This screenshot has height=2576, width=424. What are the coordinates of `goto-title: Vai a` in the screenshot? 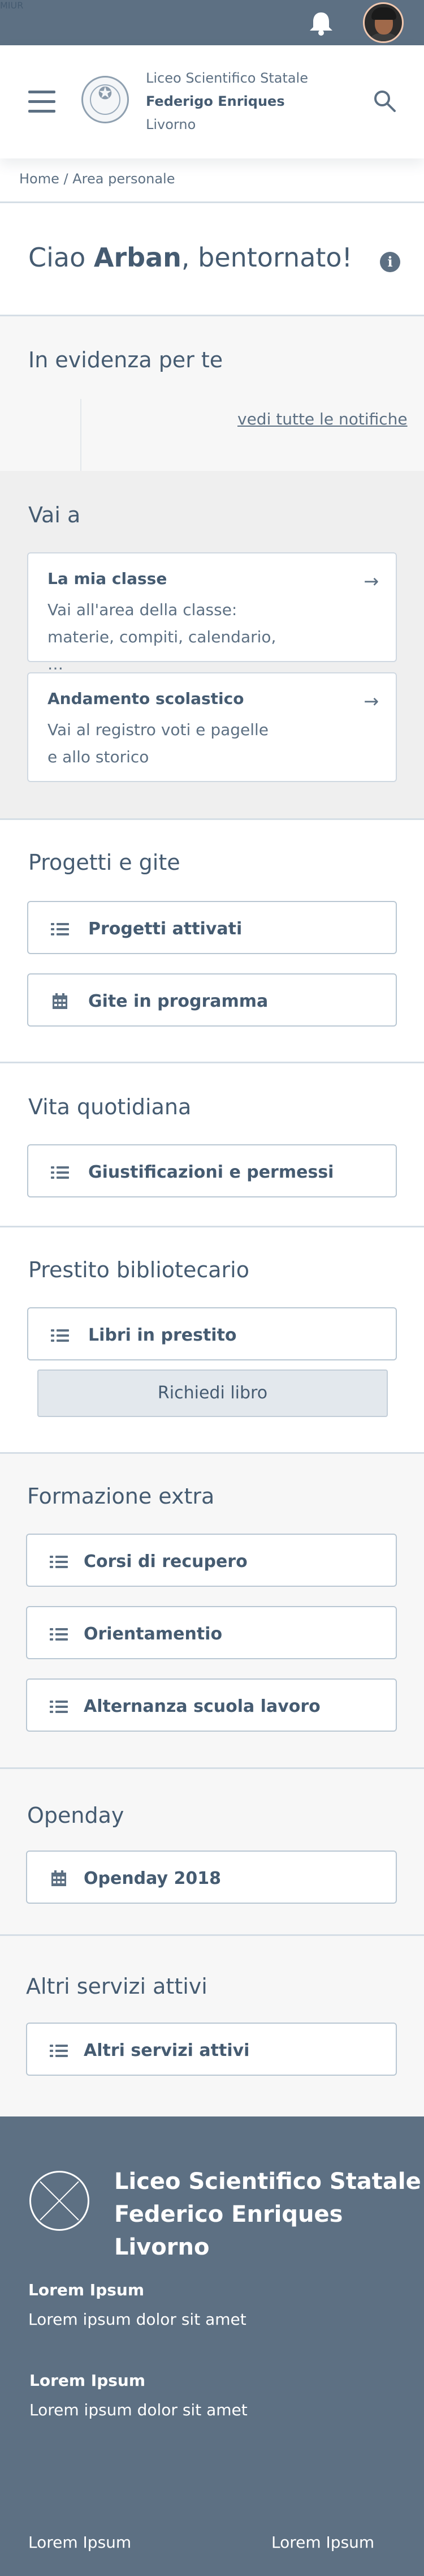 It's located at (54, 515).